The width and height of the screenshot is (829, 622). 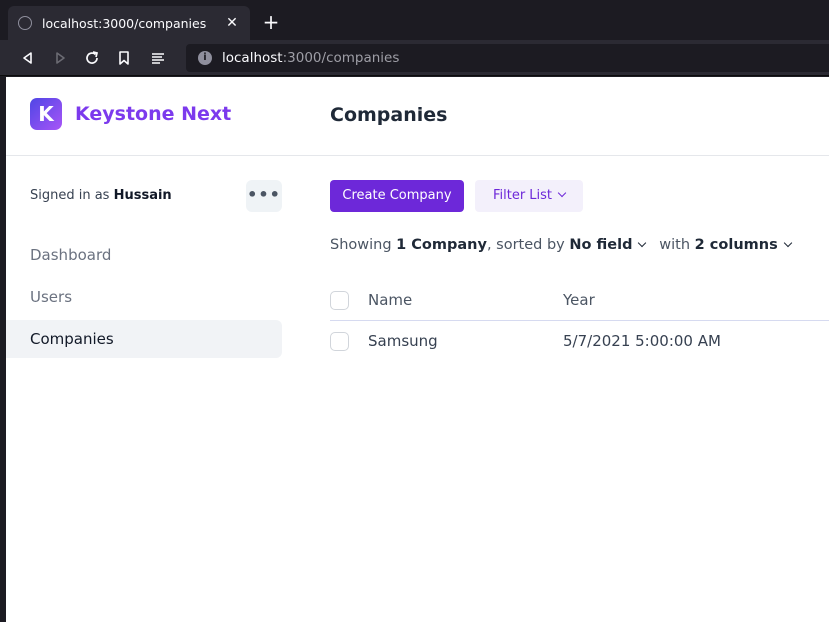 I want to click on bookmark-icon, so click(x=124, y=58).